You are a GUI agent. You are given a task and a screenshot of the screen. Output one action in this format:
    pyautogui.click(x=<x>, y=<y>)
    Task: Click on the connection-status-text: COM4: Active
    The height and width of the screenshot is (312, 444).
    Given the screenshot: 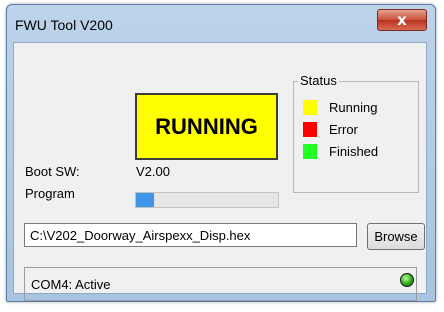 What is the action you would take?
    pyautogui.click(x=71, y=284)
    